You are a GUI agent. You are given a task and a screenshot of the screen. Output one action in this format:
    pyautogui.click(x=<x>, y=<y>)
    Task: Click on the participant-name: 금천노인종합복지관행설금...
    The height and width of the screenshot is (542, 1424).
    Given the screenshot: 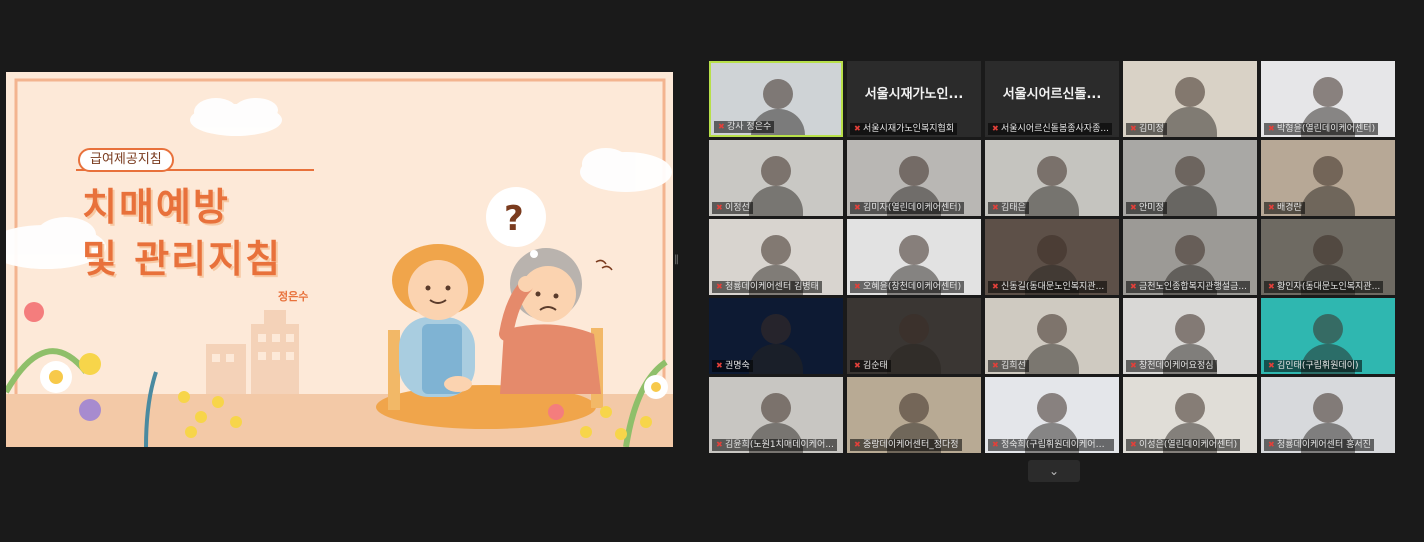 What is the action you would take?
    pyautogui.click(x=1188, y=287)
    